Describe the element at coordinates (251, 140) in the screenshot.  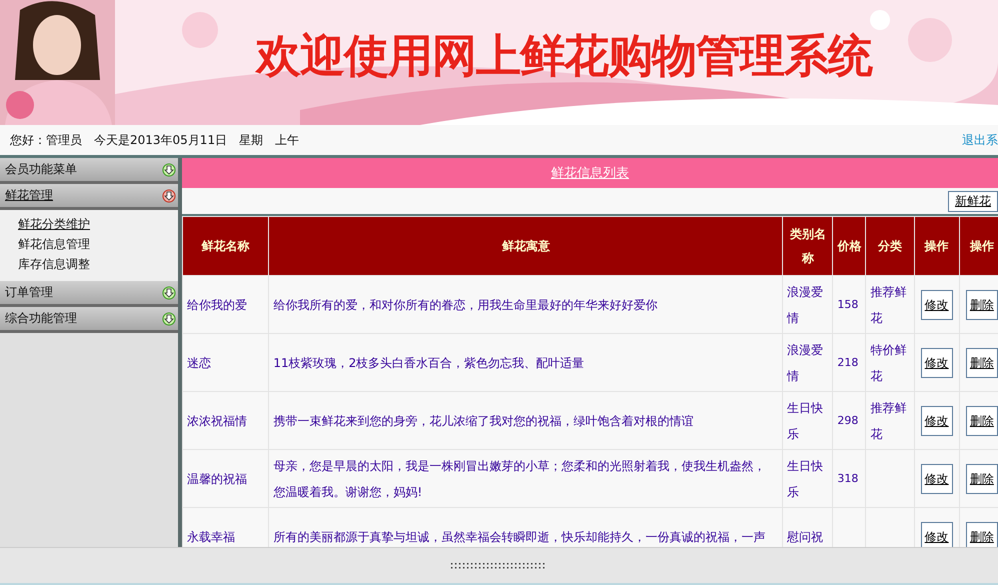
I see `weekday-text: 星期` at that location.